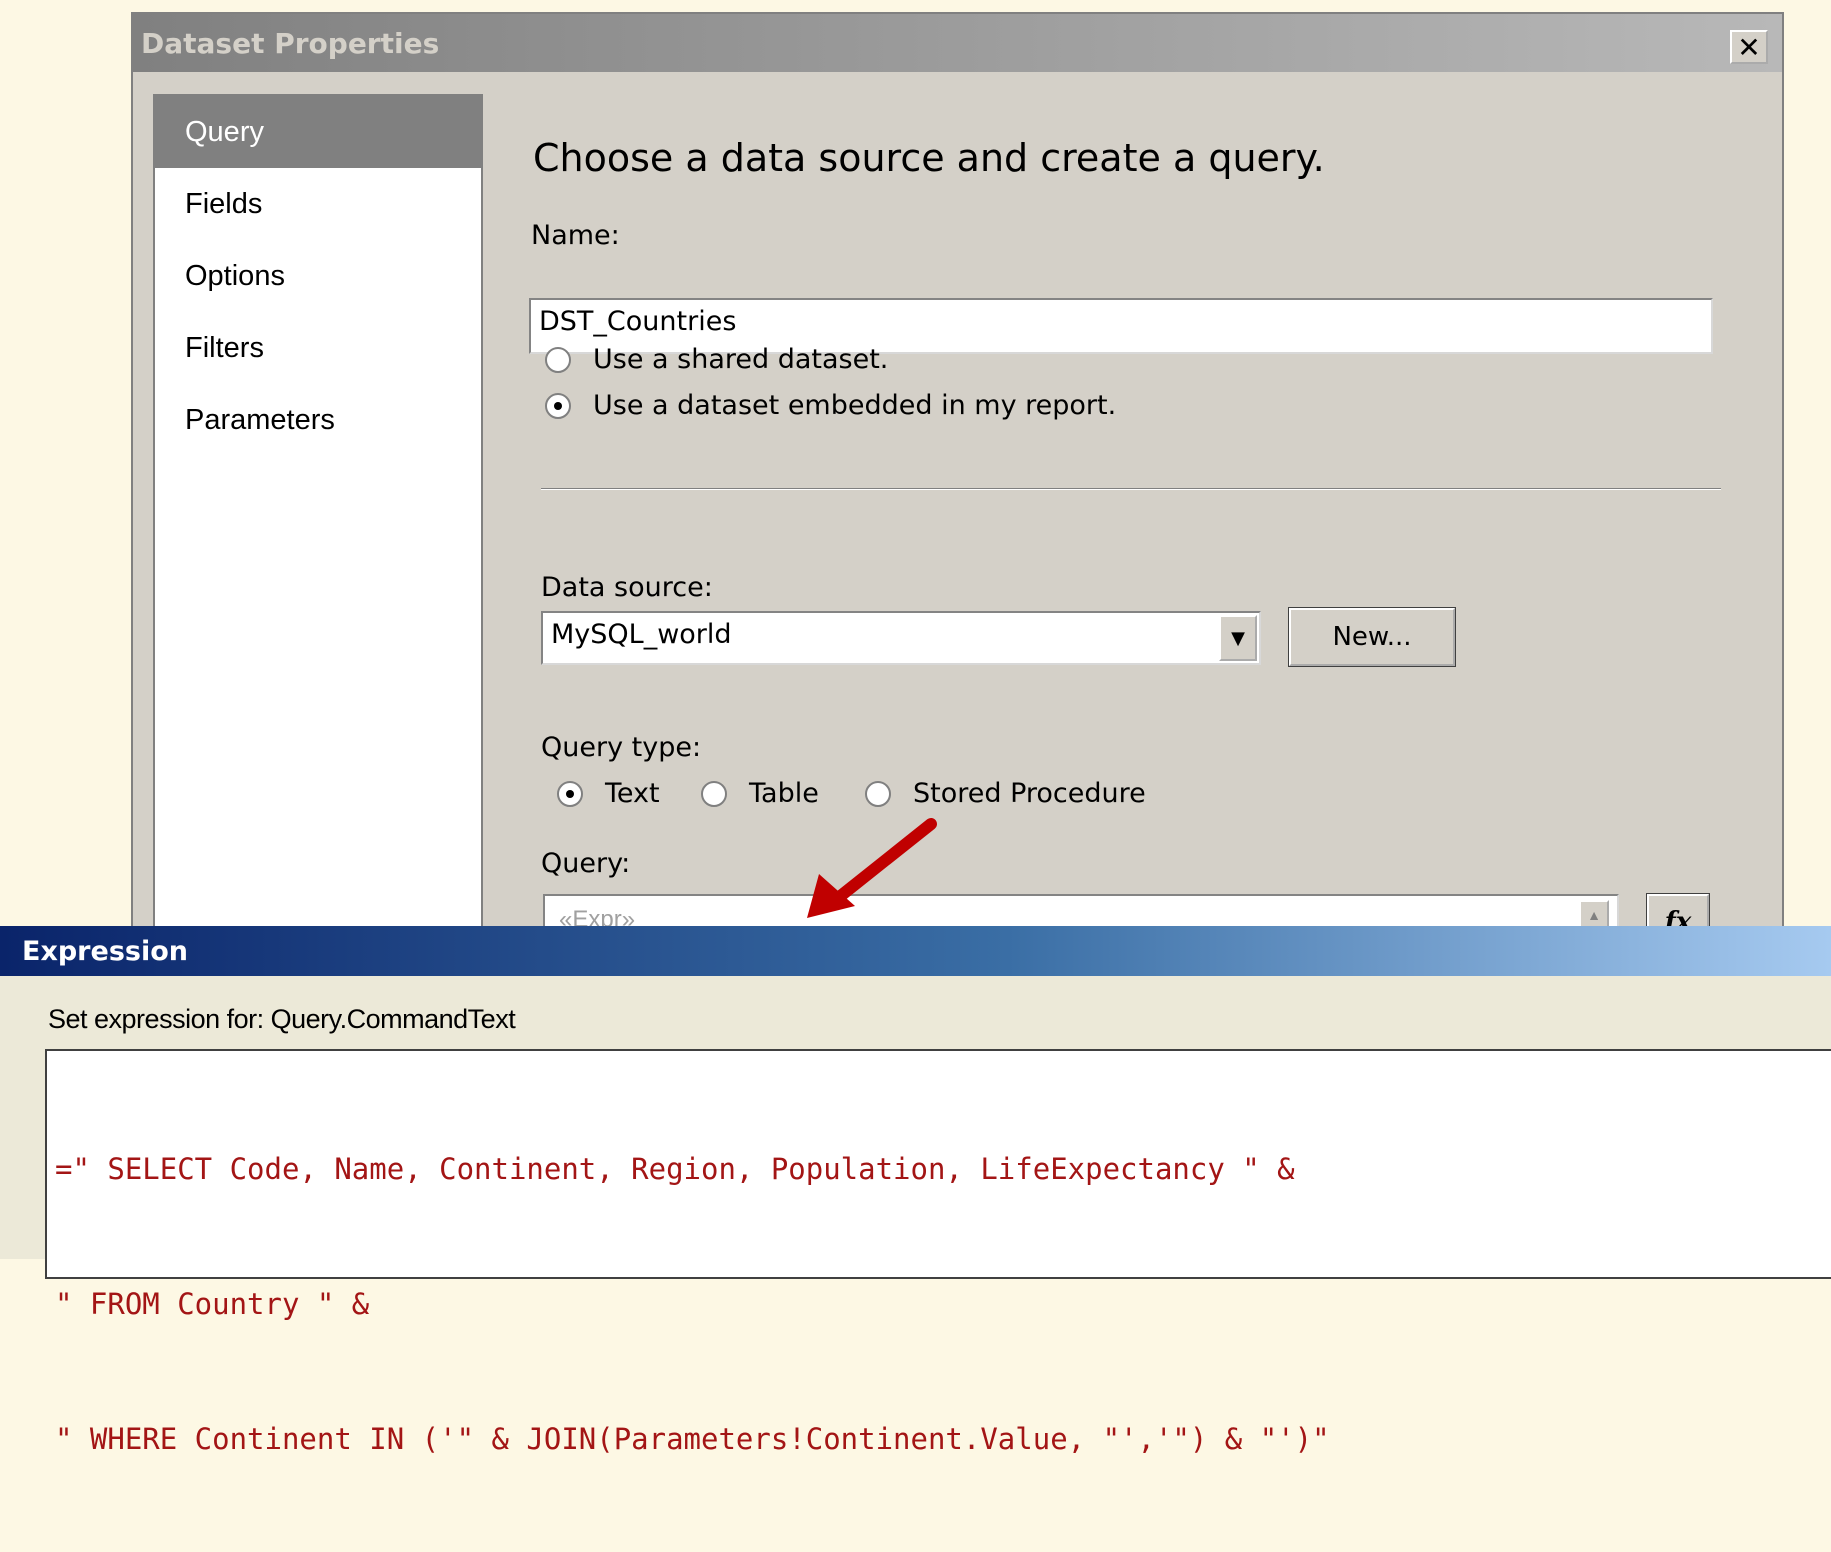 This screenshot has height=1552, width=1831. I want to click on query-type-label: Query type:, so click(621, 747).